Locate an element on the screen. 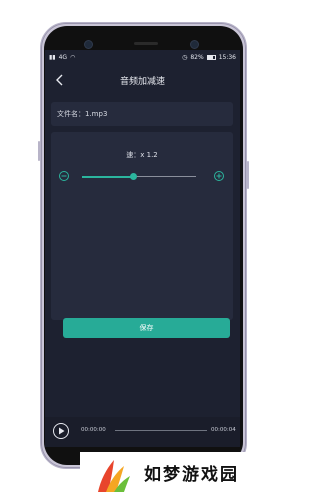 The width and height of the screenshot is (320, 500). sensor-icon is located at coordinates (194, 44).